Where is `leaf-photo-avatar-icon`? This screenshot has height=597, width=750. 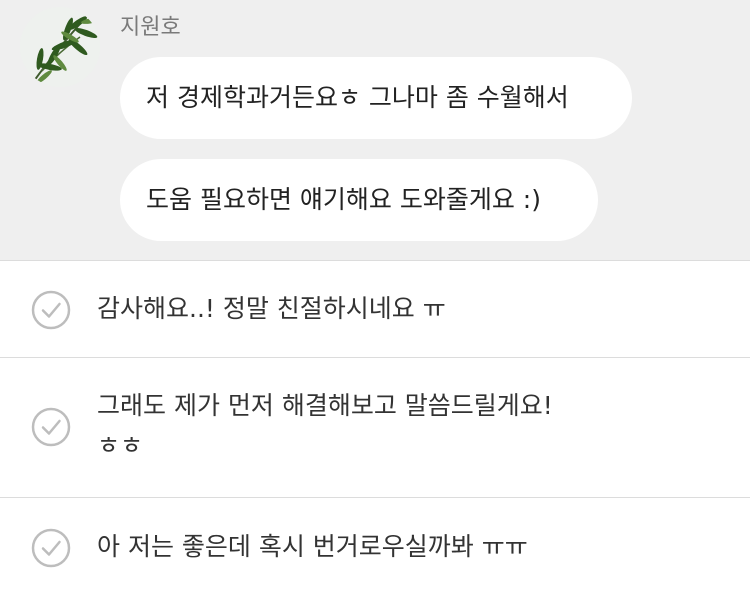 leaf-photo-avatar-icon is located at coordinates (60, 47).